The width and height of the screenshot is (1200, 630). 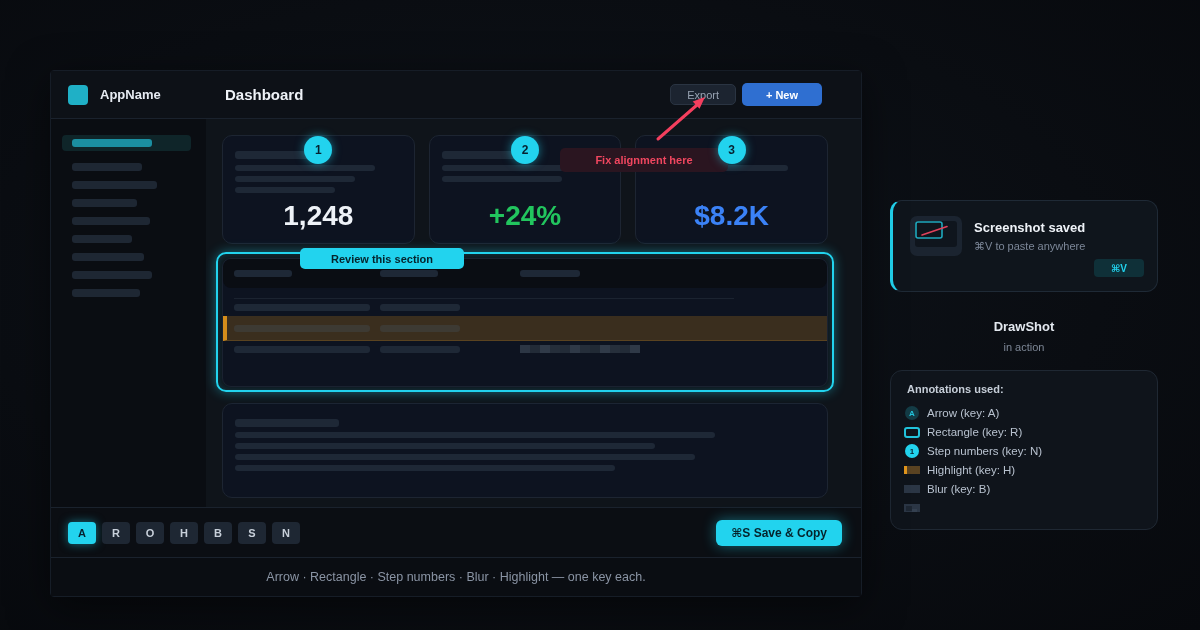 I want to click on screenshot-thumbnail-icon, so click(x=936, y=236).